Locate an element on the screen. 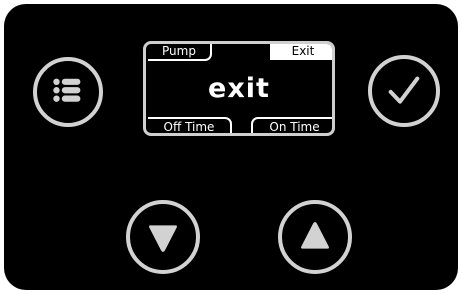 The width and height of the screenshot is (462, 294). triangle-up-icon is located at coordinates (315, 235).